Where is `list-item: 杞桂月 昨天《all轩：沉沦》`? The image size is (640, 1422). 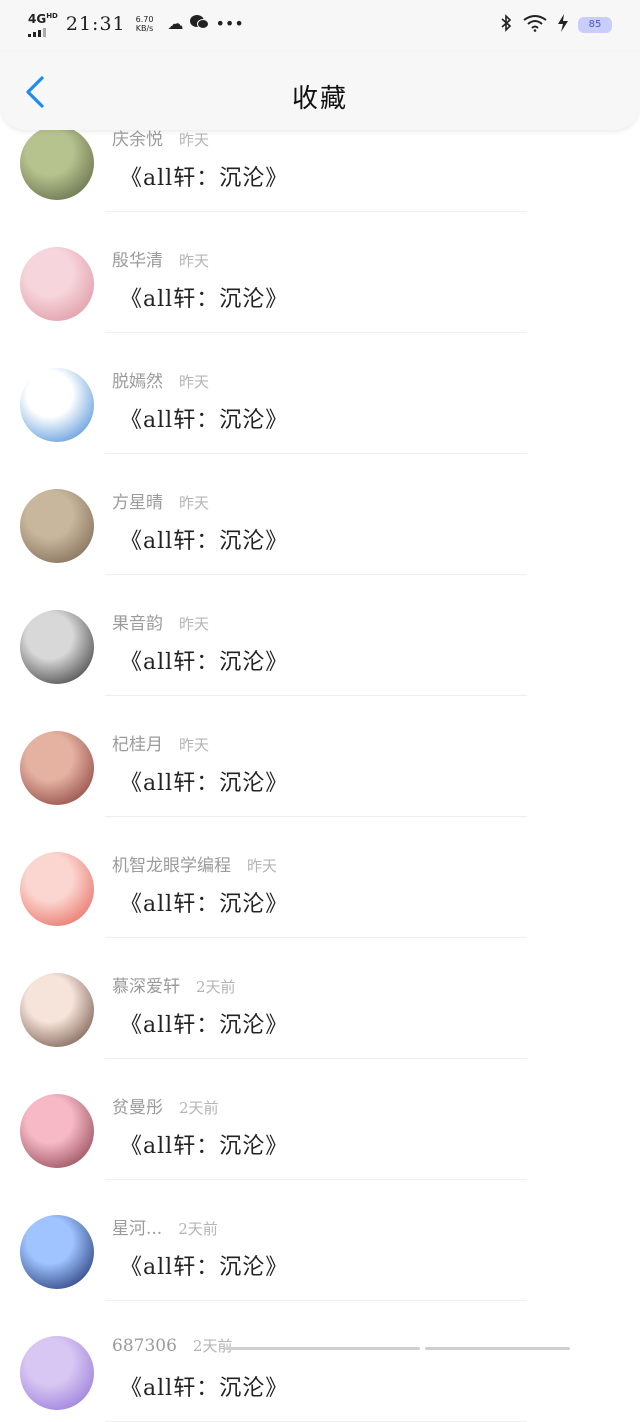 list-item: 杞桂月 昨天《all轩：沉沦》 is located at coordinates (320, 756).